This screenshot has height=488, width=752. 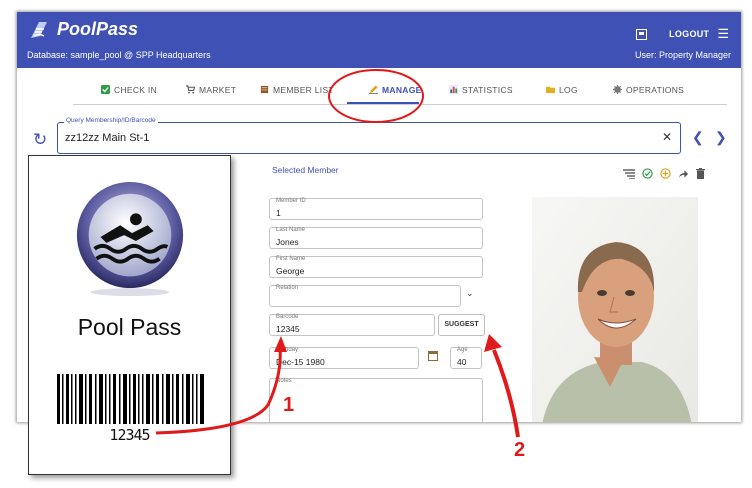 I want to click on arrow-1-head, so click(x=280, y=344).